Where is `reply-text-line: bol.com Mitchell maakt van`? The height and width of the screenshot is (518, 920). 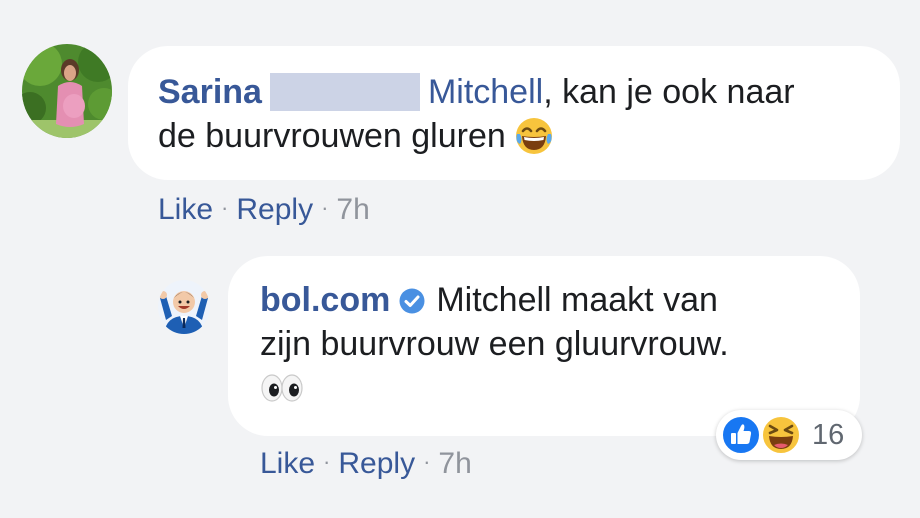 reply-text-line: bol.com Mitchell maakt van is located at coordinates (489, 302).